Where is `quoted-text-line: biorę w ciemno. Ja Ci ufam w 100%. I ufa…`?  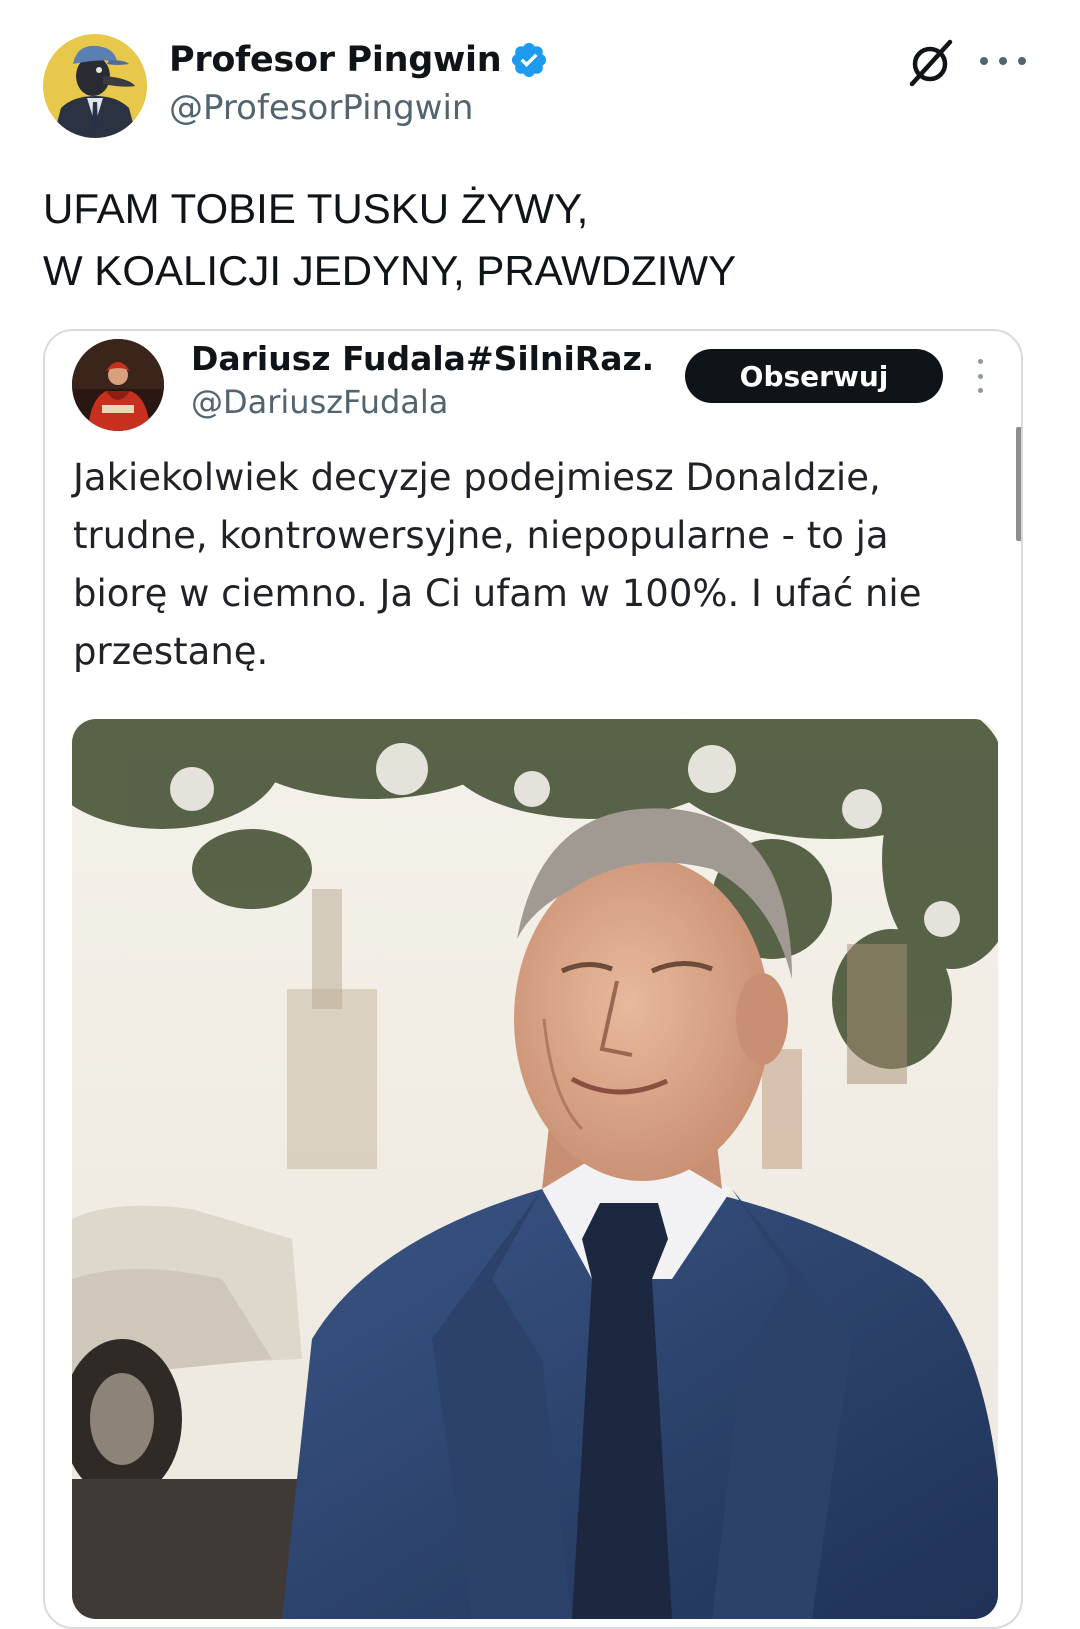 quoted-text-line: biorę w ciemno. Ja Ci ufam w 100%. I ufa… is located at coordinates (497, 593).